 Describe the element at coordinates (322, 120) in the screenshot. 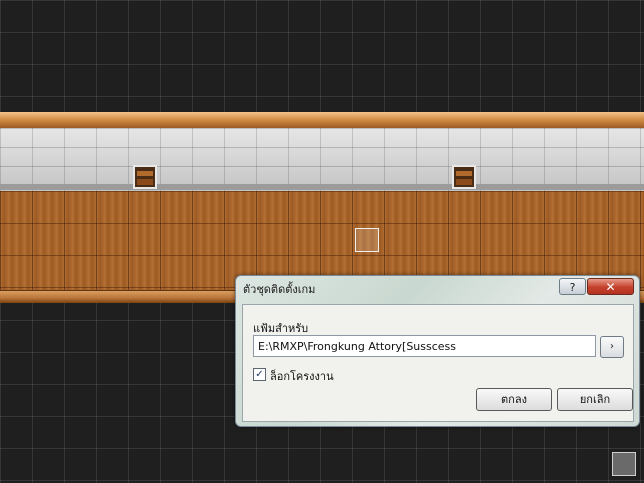

I see `upper-wall-trim` at that location.